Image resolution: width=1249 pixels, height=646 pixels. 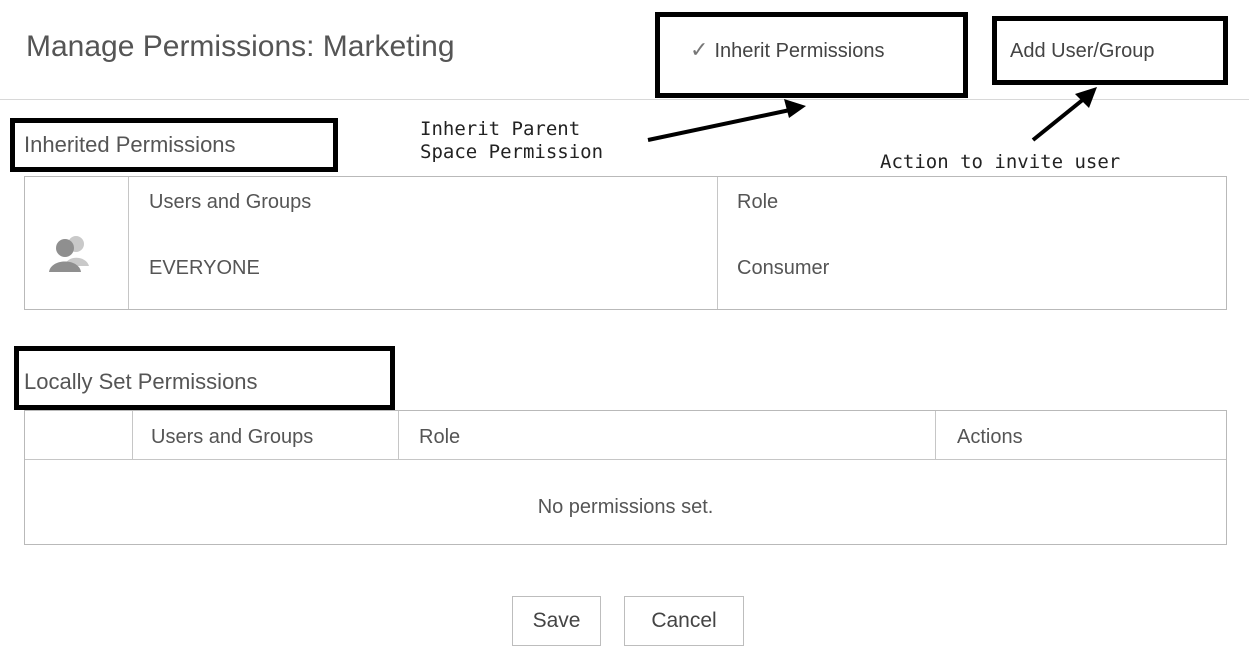 What do you see at coordinates (204, 268) in the screenshot?
I see `inherited-user-value: EVERYONE` at bounding box center [204, 268].